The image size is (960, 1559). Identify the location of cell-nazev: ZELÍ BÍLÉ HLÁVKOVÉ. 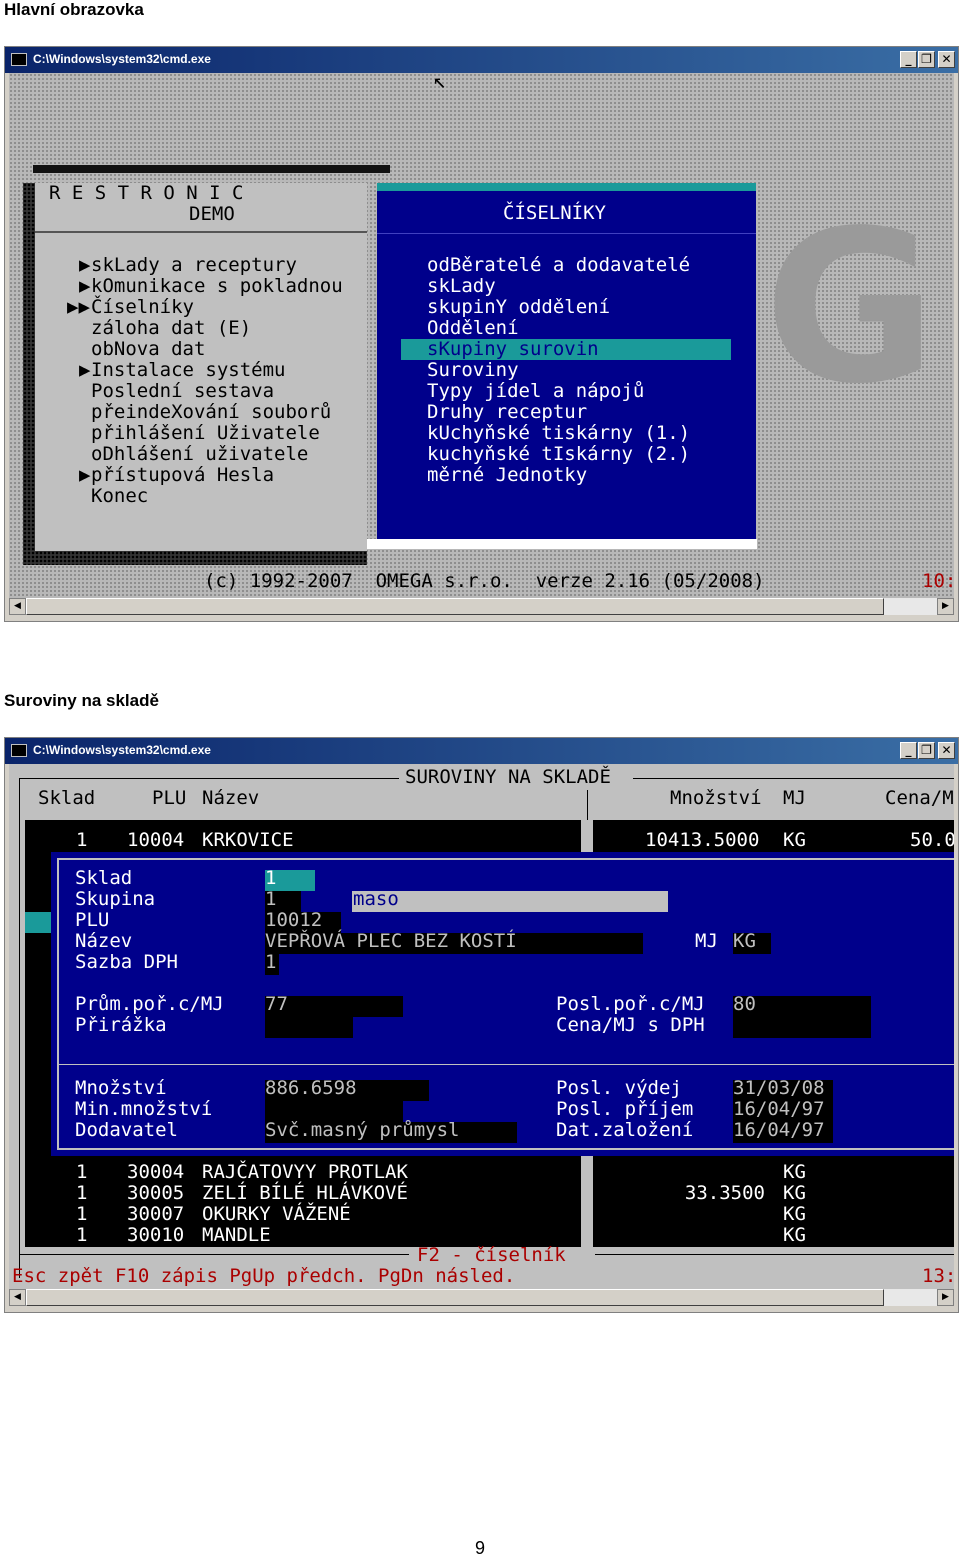
(305, 1193).